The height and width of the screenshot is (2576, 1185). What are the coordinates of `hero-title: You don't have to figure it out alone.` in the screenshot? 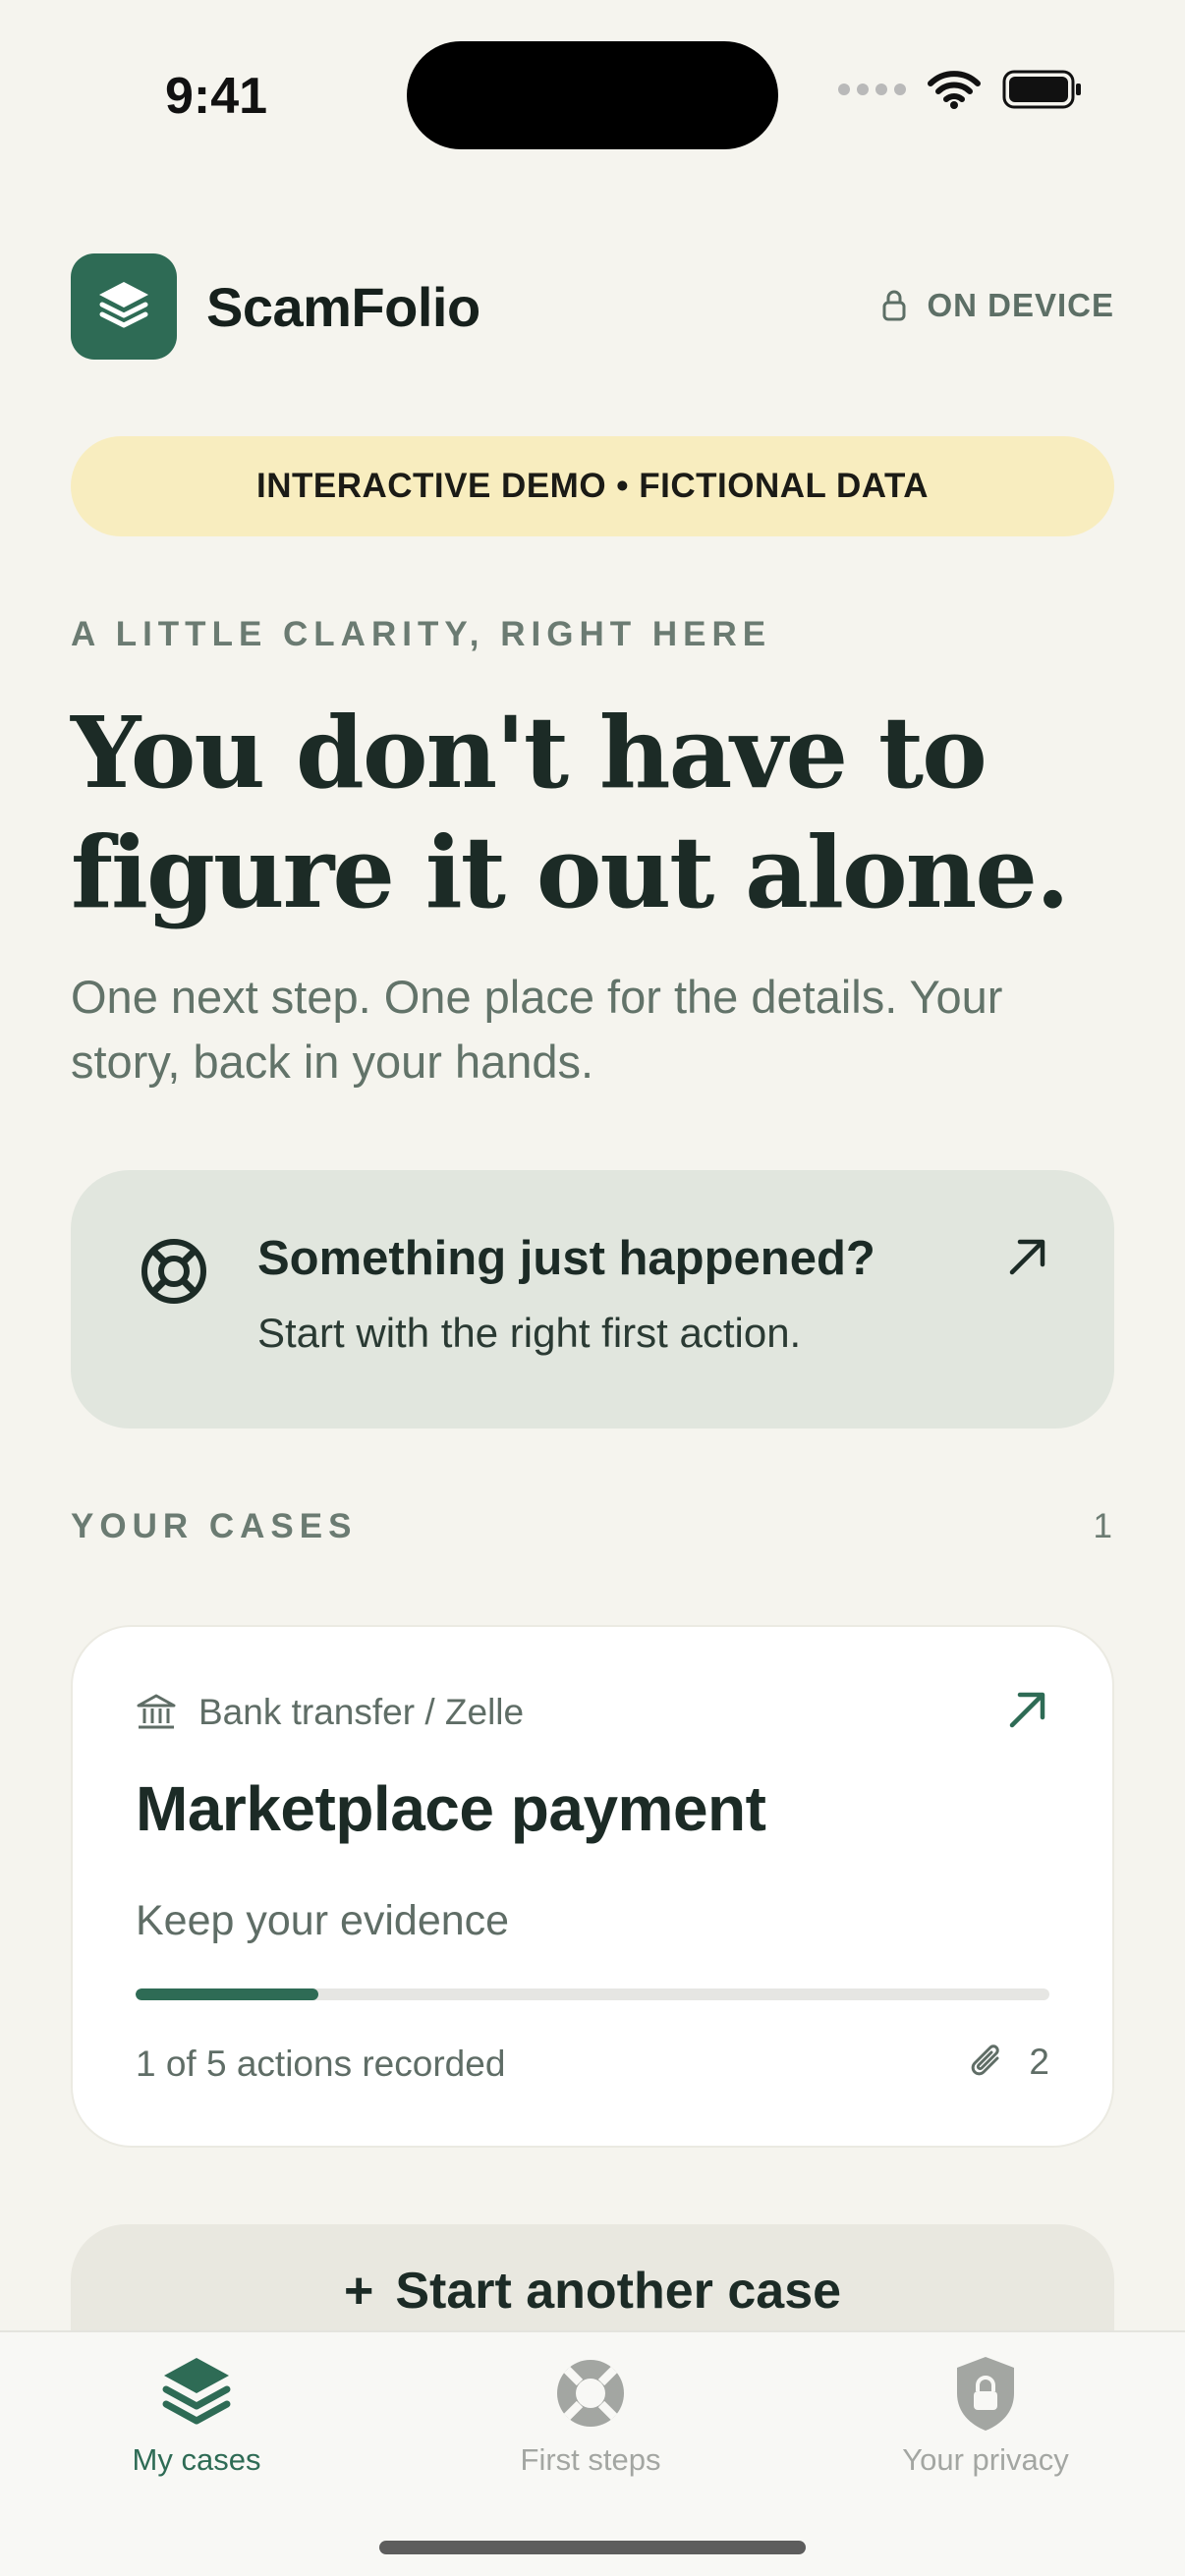 It's located at (571, 812).